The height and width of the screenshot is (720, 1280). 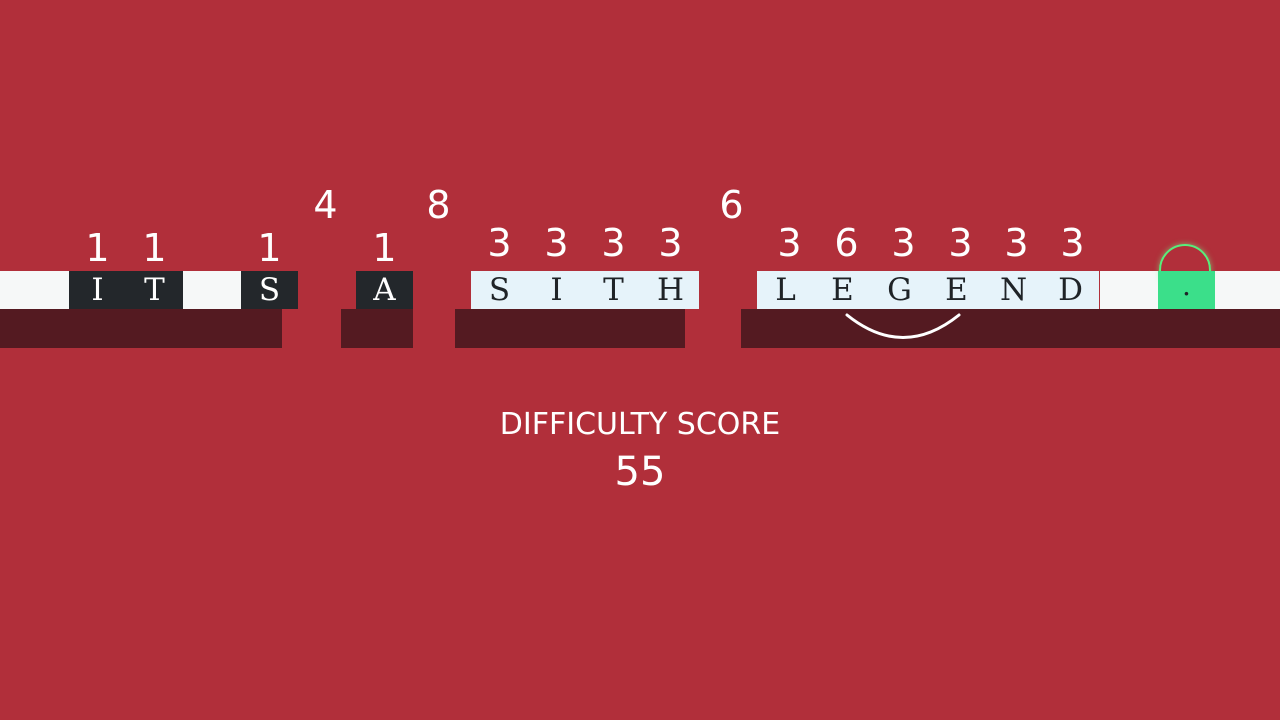 What do you see at coordinates (670, 290) in the screenshot?
I see `letter-tile: H` at bounding box center [670, 290].